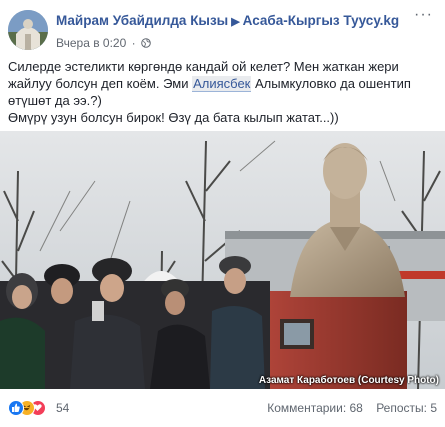  I want to click on globe-icon, so click(146, 42).